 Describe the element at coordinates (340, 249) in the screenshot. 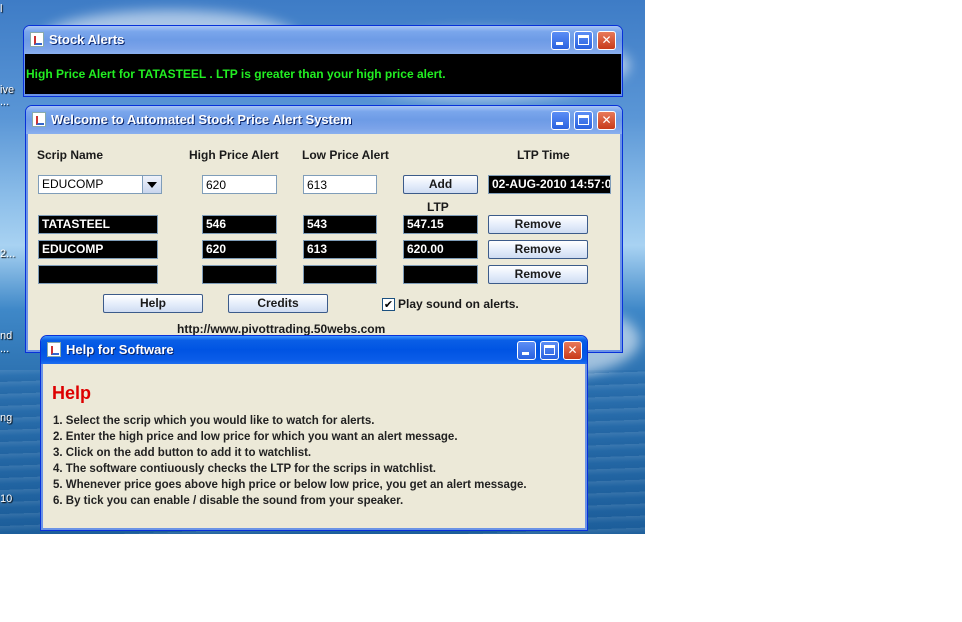

I see `watch-low: 613` at that location.